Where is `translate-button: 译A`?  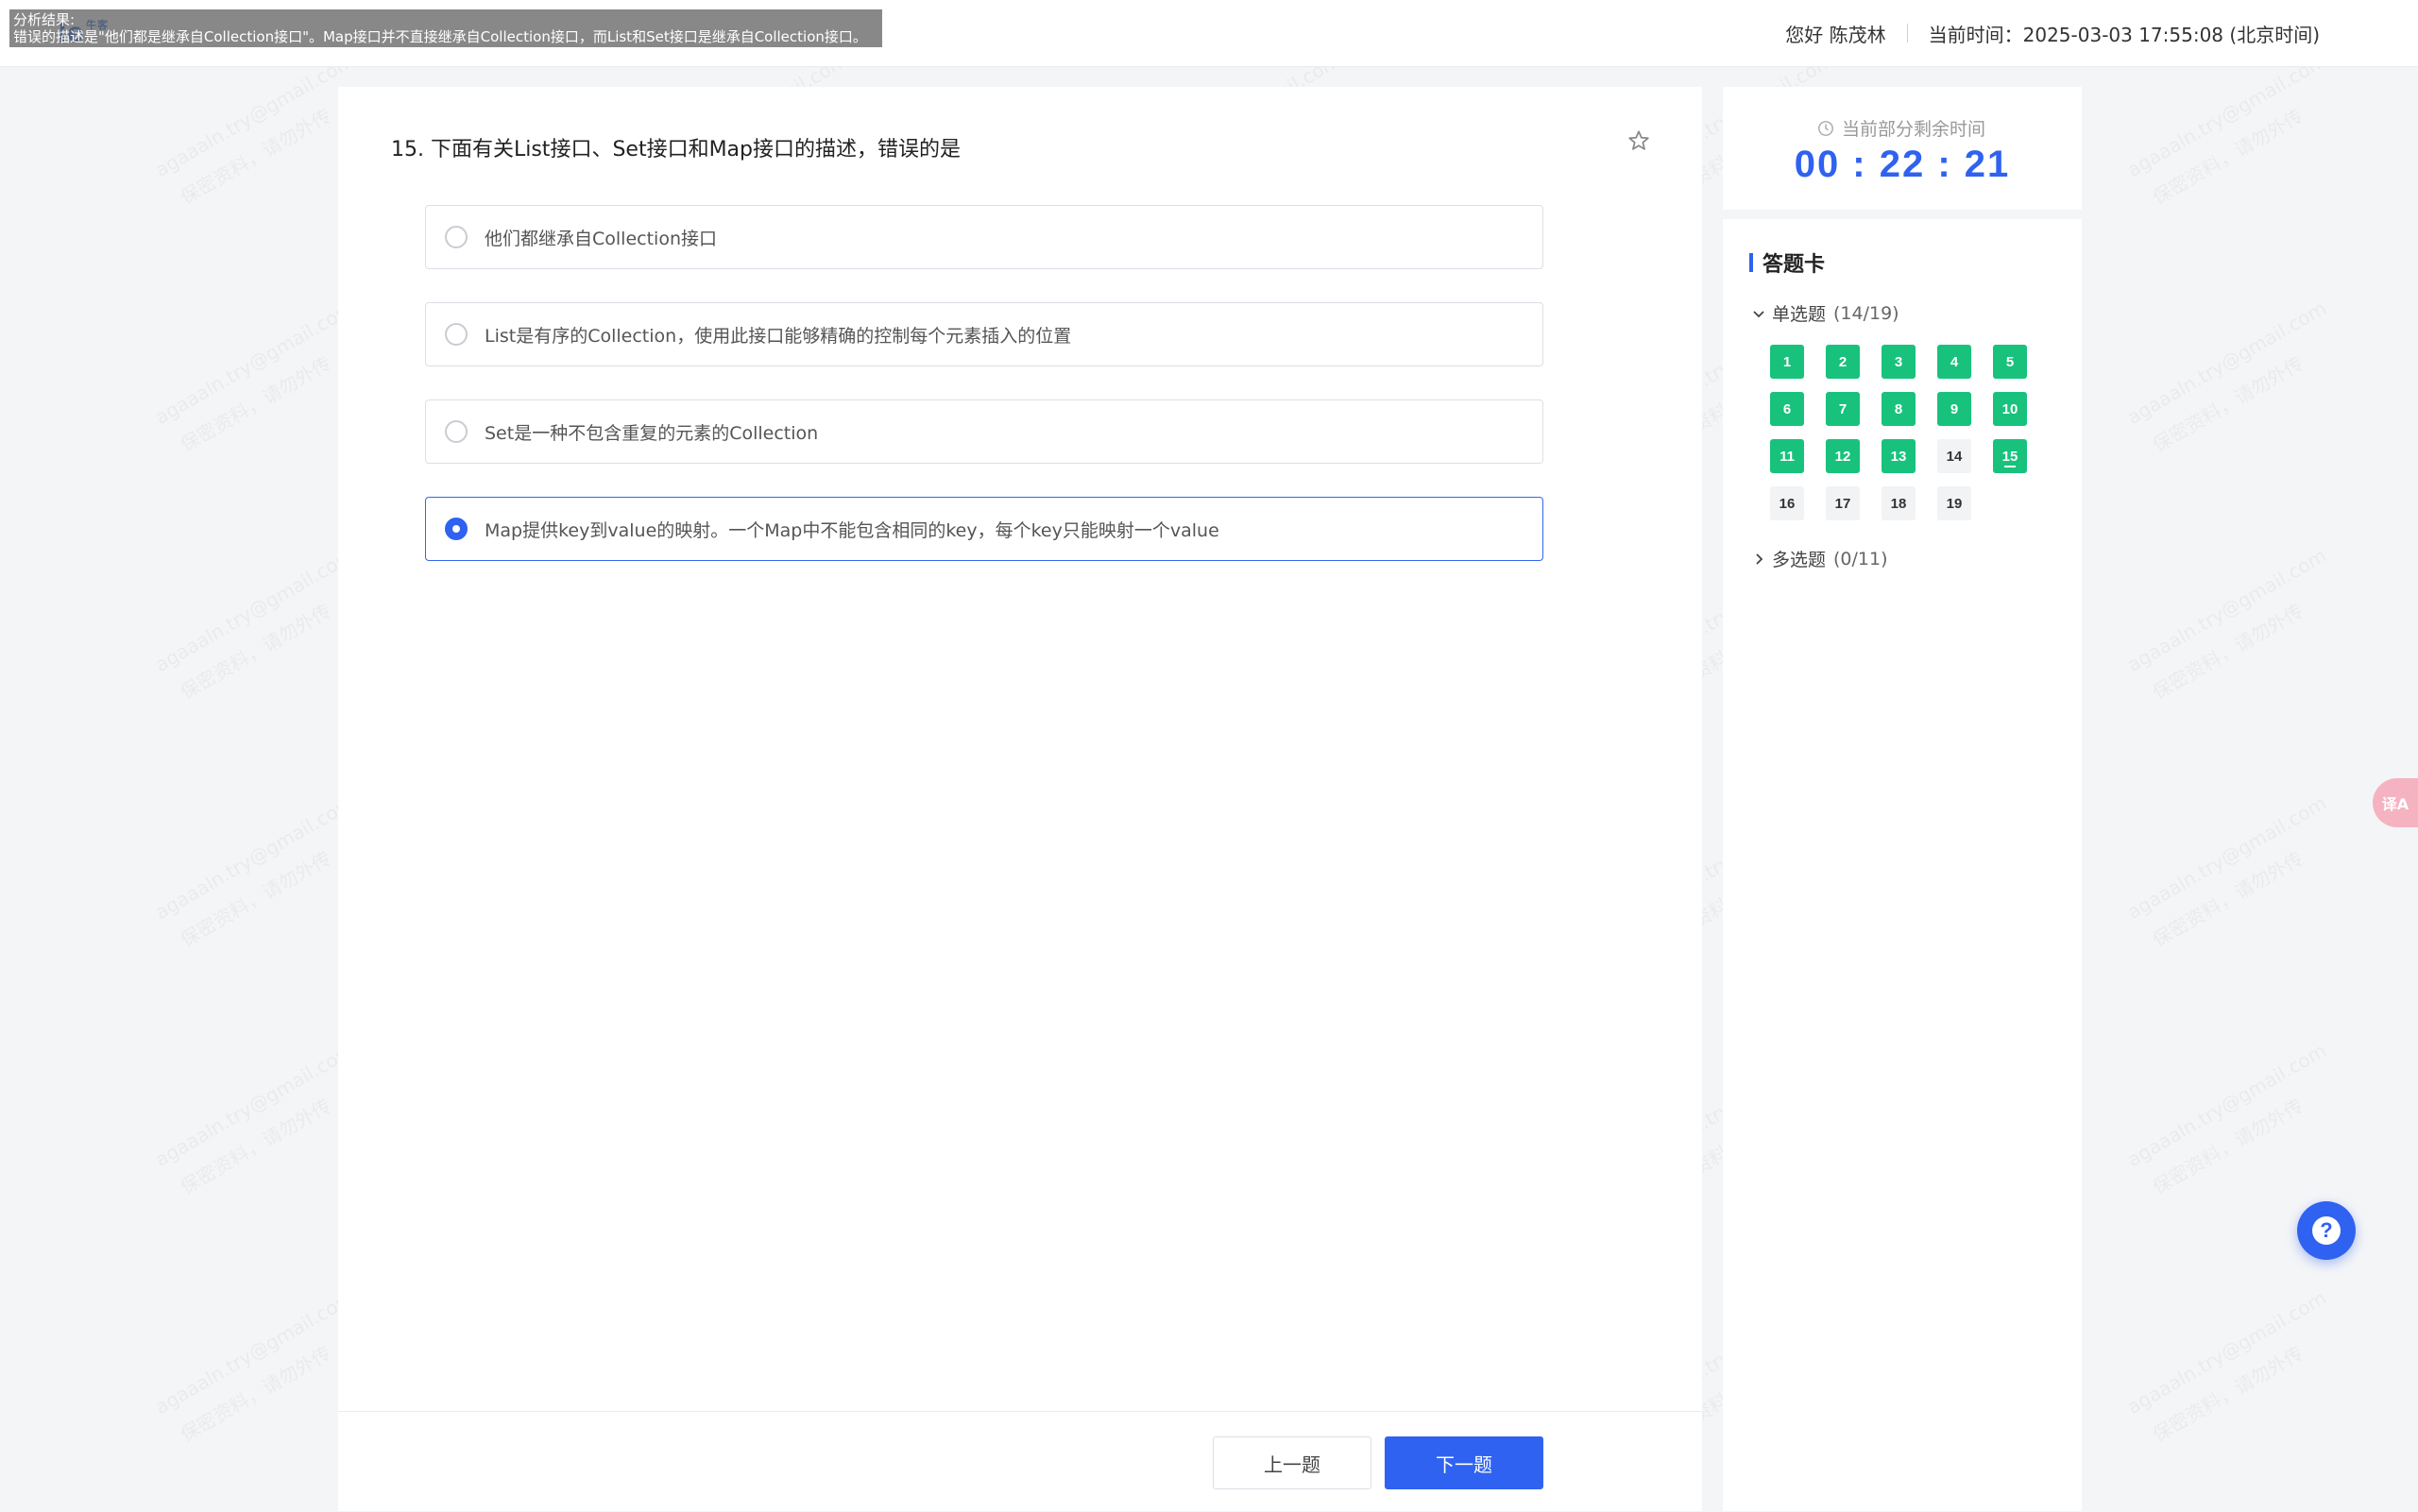
translate-button: 译A is located at coordinates (2396, 802).